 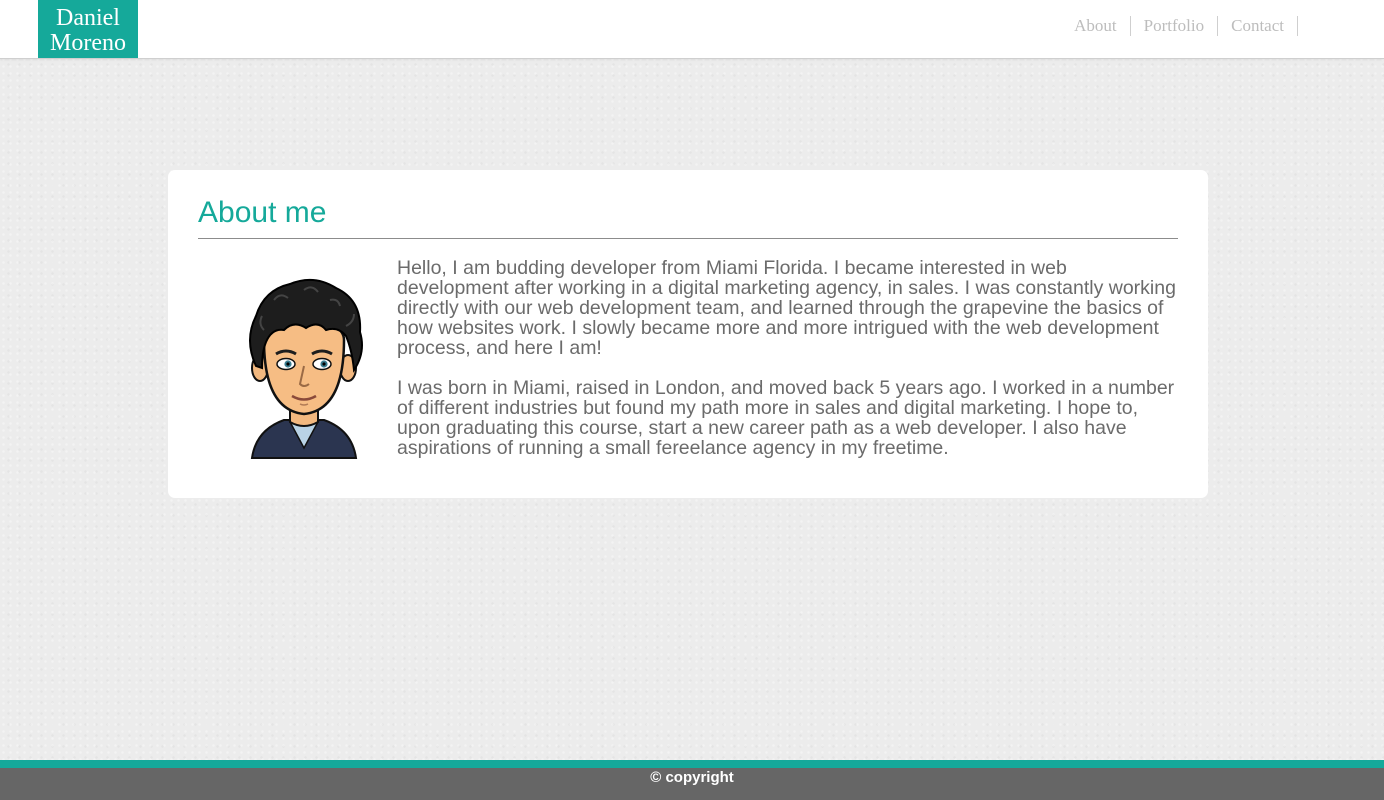 I want to click on logo-first-name: Daniel, so click(x=88, y=18).